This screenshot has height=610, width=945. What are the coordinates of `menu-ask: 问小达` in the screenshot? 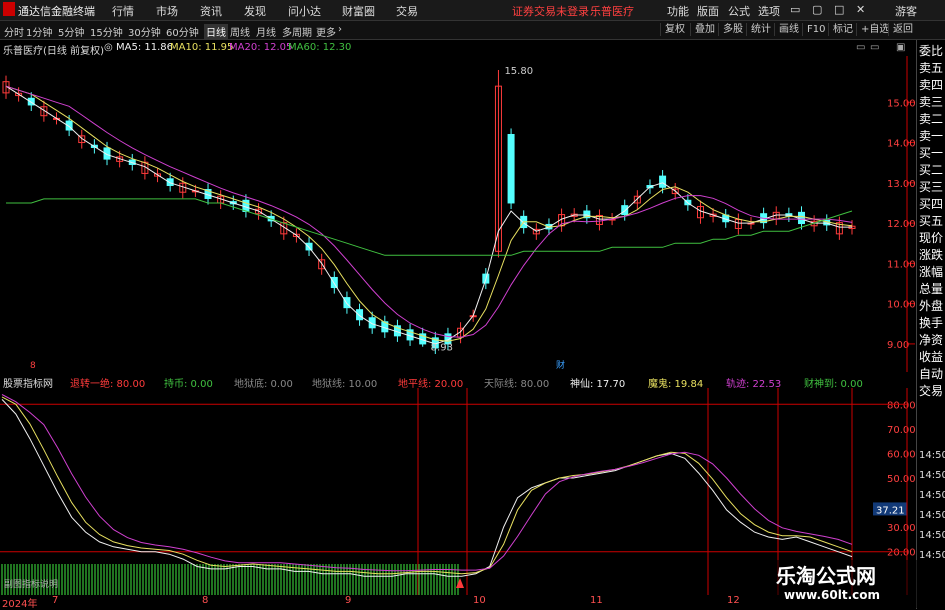 It's located at (304, 11).